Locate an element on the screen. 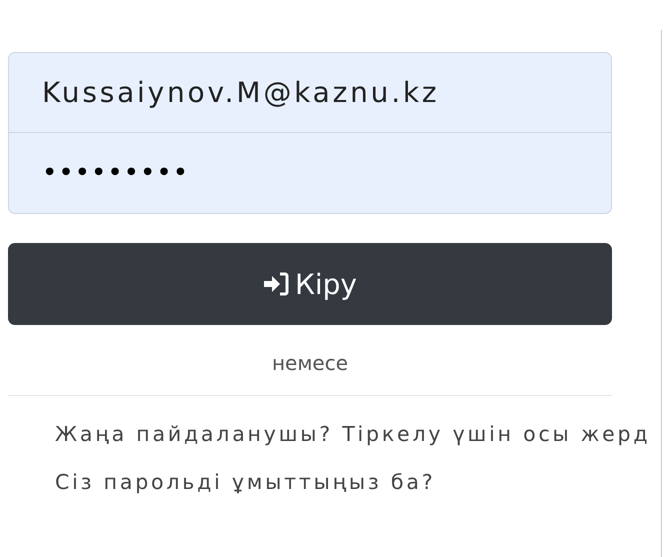  login-button: Кіру is located at coordinates (310, 284).